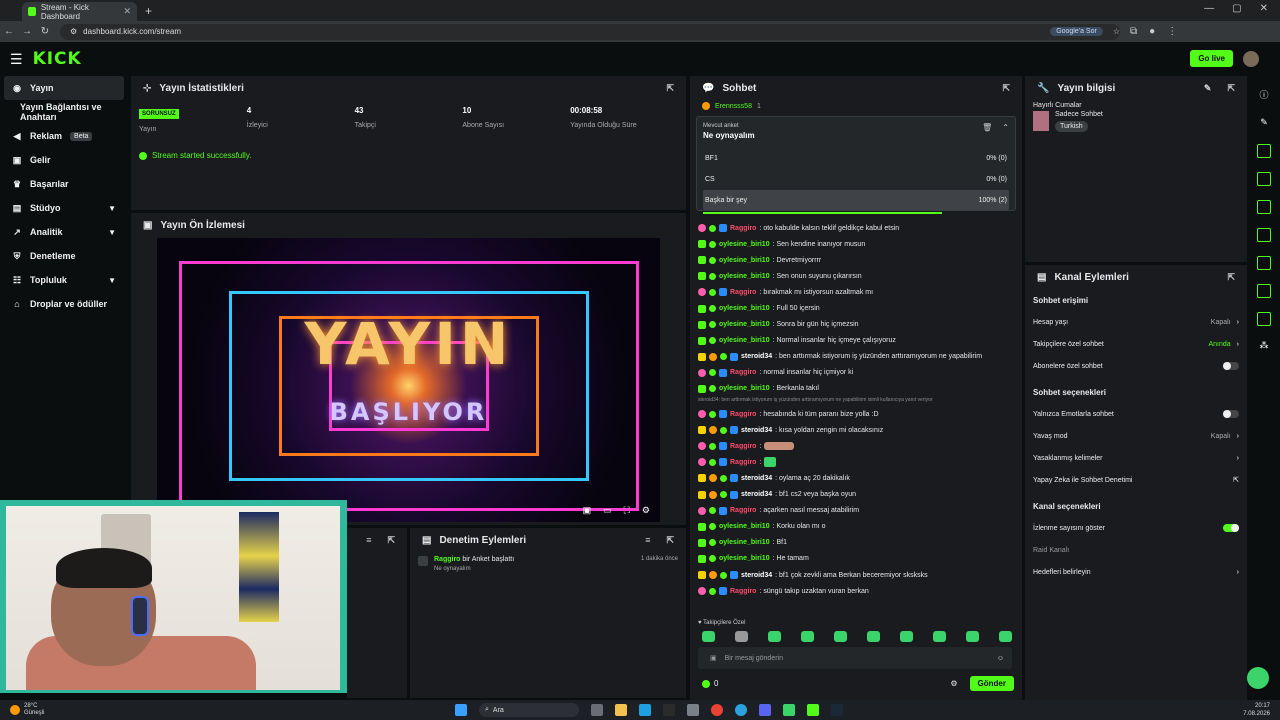  What do you see at coordinates (1236, 8) in the screenshot?
I see `maximize-icon: ▢` at bounding box center [1236, 8].